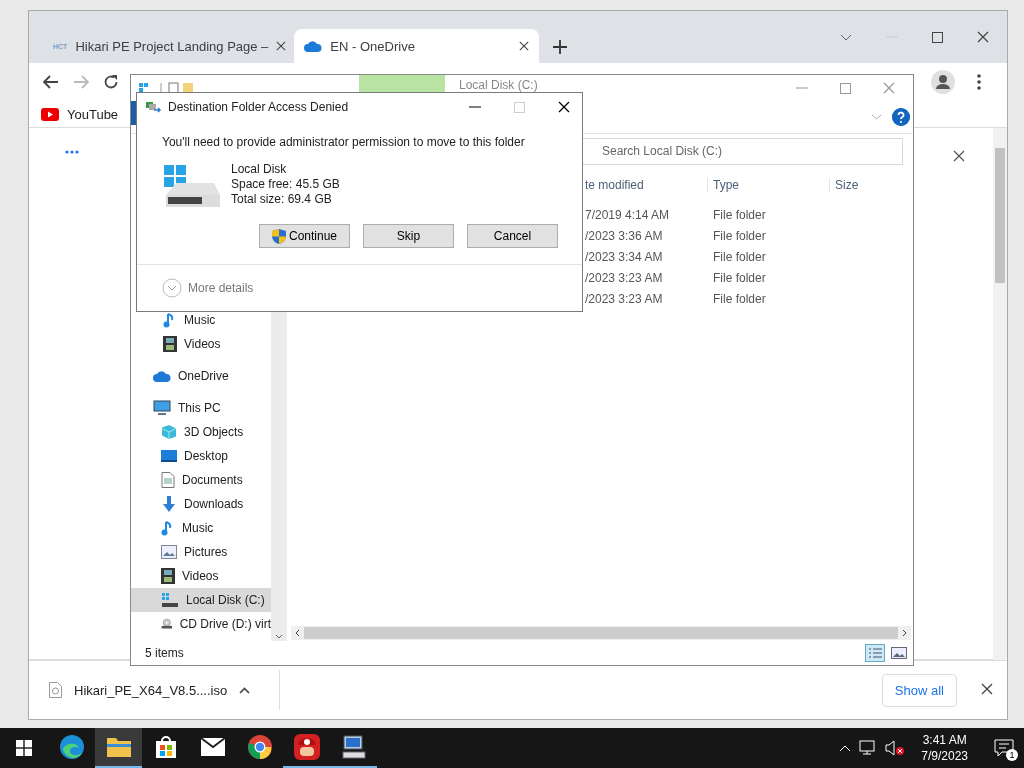 The image size is (1024, 768). Describe the element at coordinates (627, 214) in the screenshot. I see `table-cell-text: 7/2019 4:14 AM` at that location.